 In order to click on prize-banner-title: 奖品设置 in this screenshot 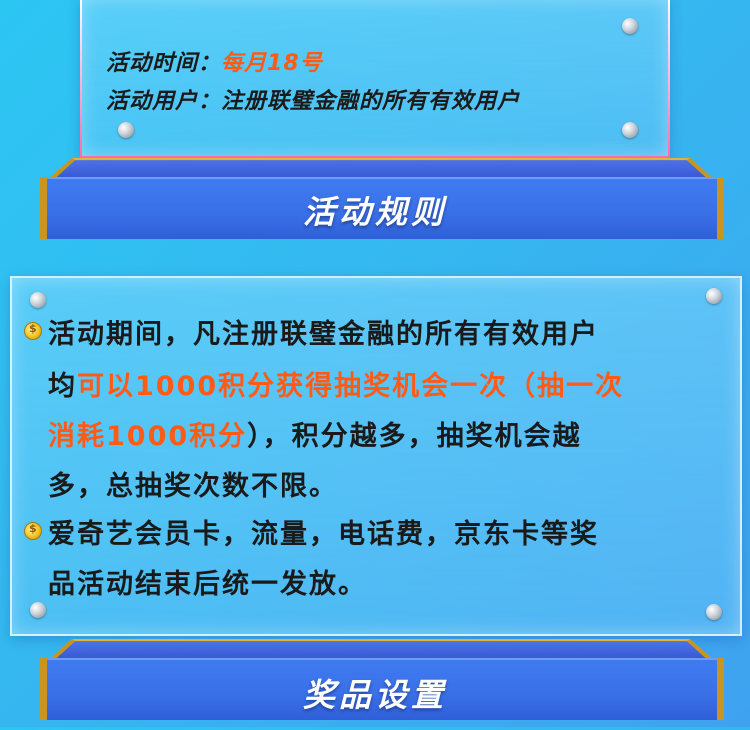, I will do `click(374, 695)`.